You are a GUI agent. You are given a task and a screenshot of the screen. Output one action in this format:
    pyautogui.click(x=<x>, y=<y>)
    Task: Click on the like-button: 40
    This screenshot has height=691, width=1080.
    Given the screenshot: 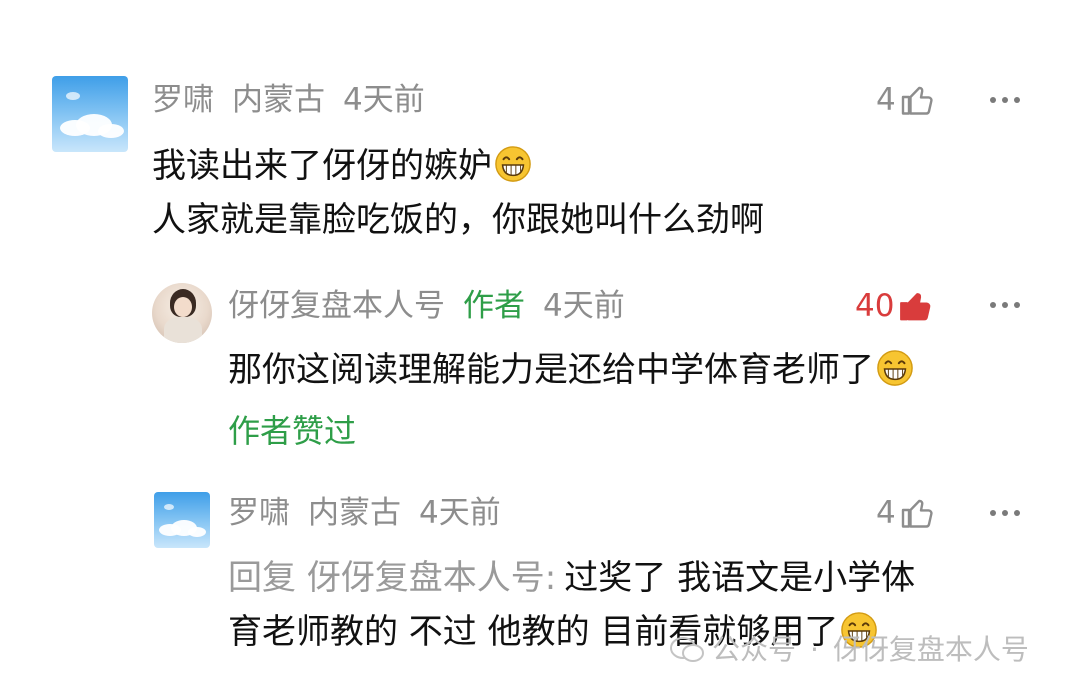 What is the action you would take?
    pyautogui.click(x=894, y=306)
    